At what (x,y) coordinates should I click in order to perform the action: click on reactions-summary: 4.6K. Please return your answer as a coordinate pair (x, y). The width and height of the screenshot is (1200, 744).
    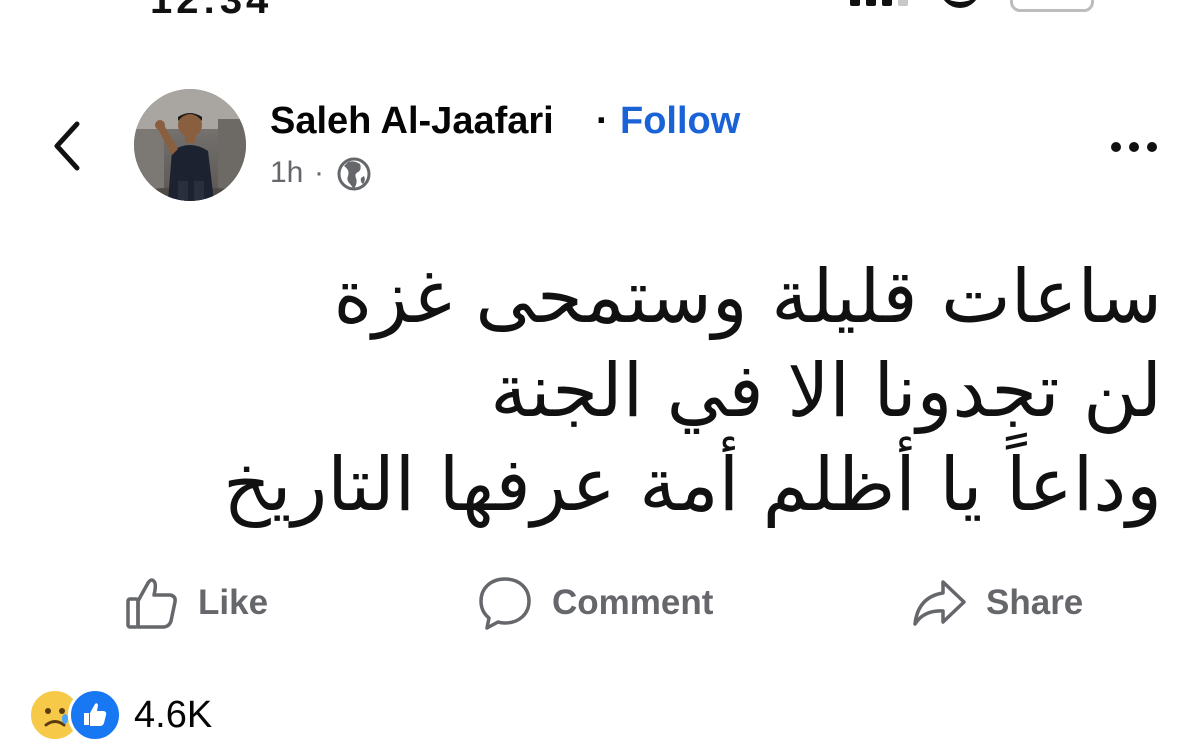
    Looking at the image, I should click on (120, 715).